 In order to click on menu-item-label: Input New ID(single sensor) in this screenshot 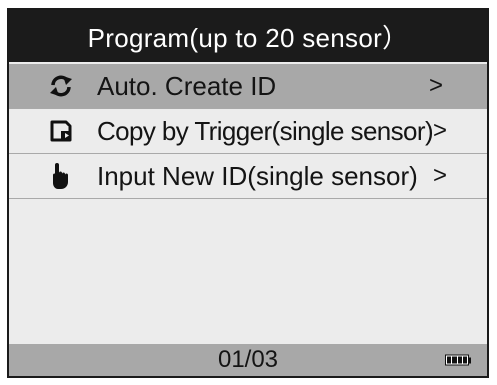, I will do `click(257, 175)`.